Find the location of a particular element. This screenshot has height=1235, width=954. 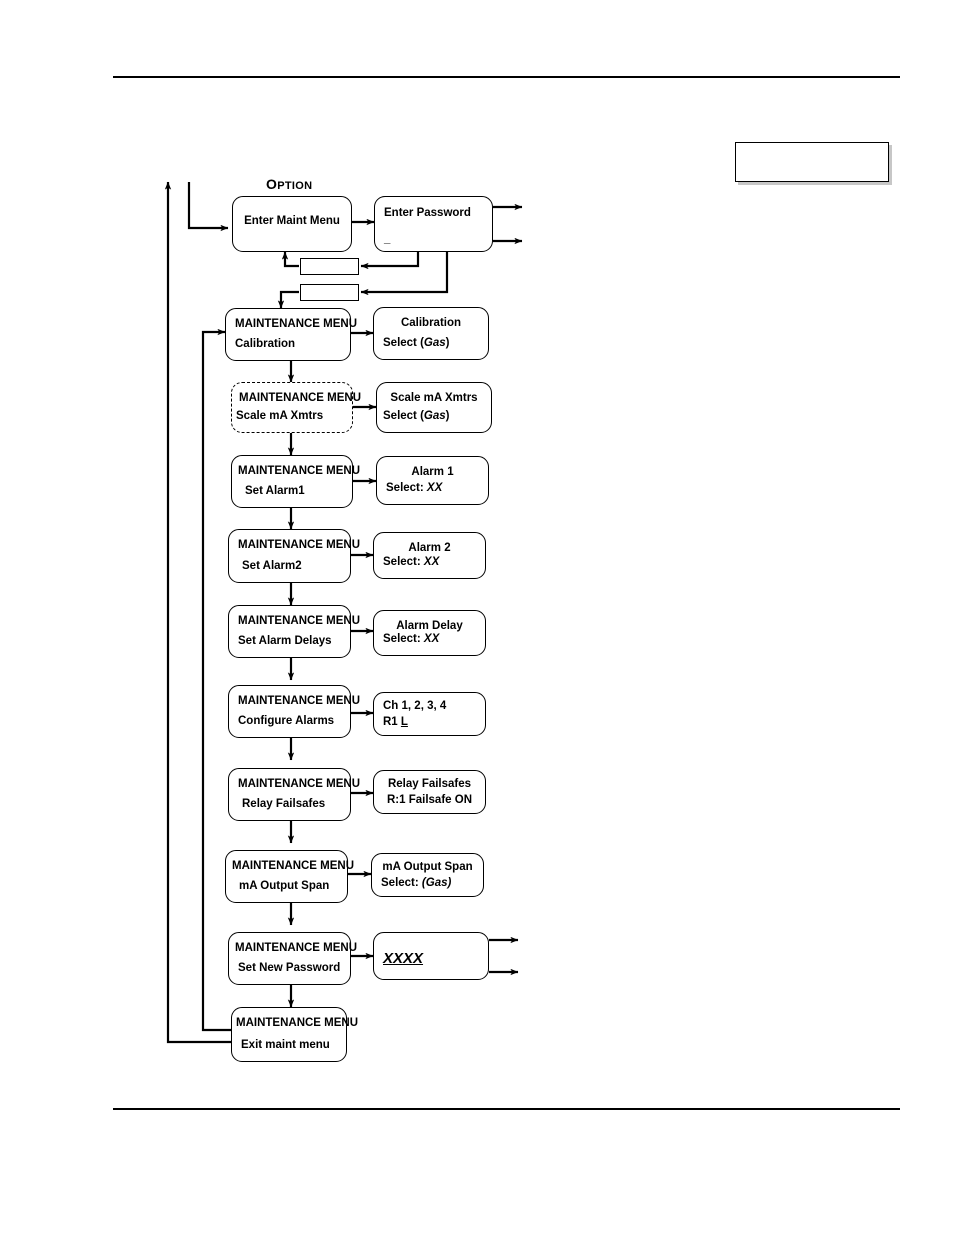

menu-box-relay-failsafes-title: MAINTENANCE MENU is located at coordinates (299, 784).